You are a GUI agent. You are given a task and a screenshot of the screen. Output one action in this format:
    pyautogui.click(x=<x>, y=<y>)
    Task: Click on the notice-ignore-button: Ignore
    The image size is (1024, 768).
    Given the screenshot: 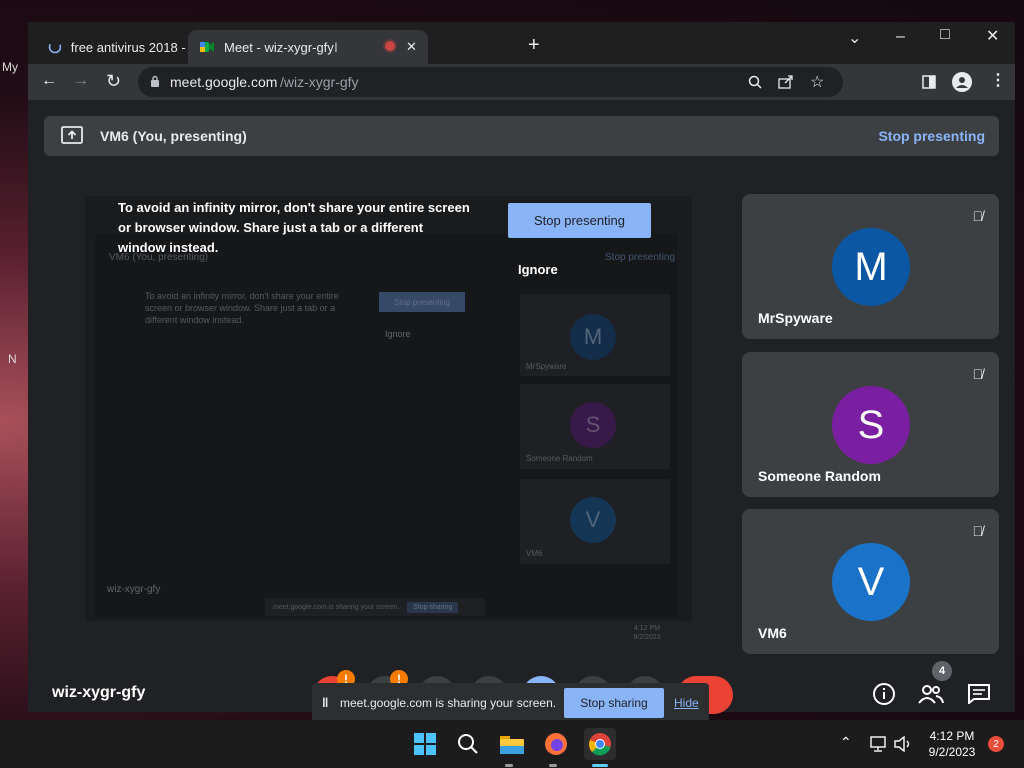 What is the action you would take?
    pyautogui.click(x=538, y=269)
    